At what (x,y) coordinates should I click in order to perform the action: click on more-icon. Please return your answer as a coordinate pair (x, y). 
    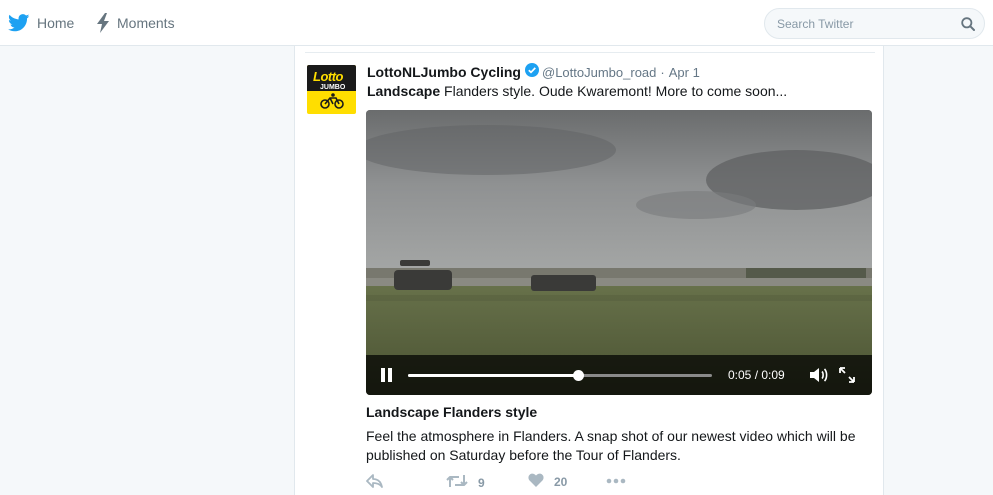
    Looking at the image, I should click on (616, 480).